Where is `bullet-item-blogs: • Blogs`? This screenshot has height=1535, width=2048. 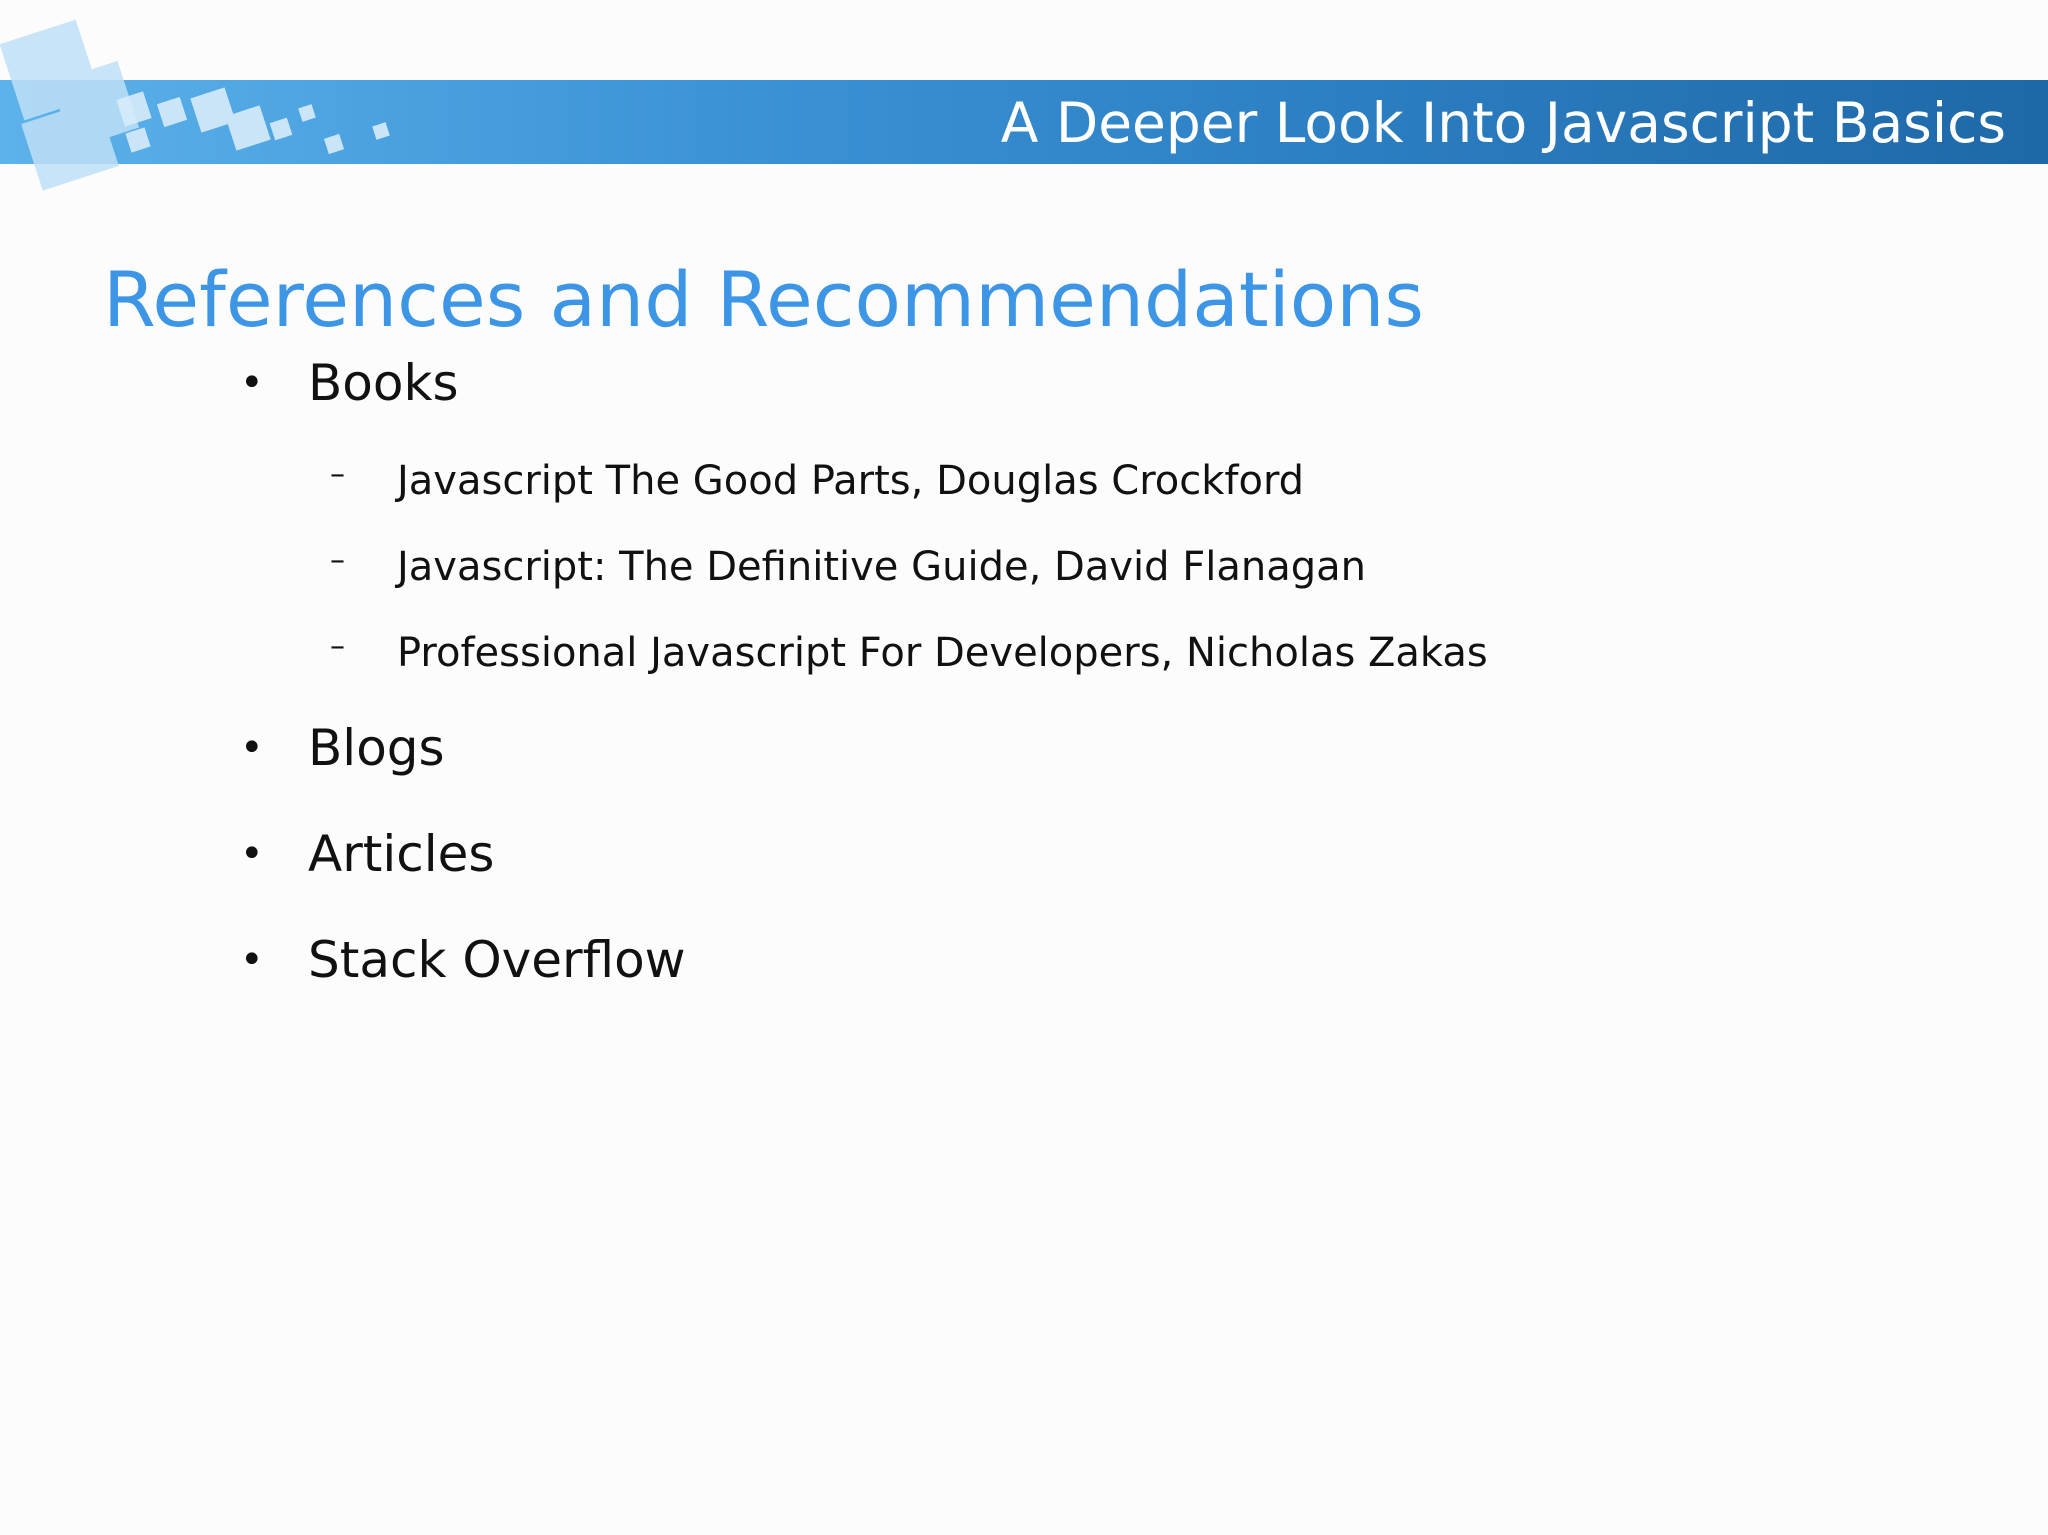 bullet-item-blogs: • Blogs is located at coordinates (342, 748).